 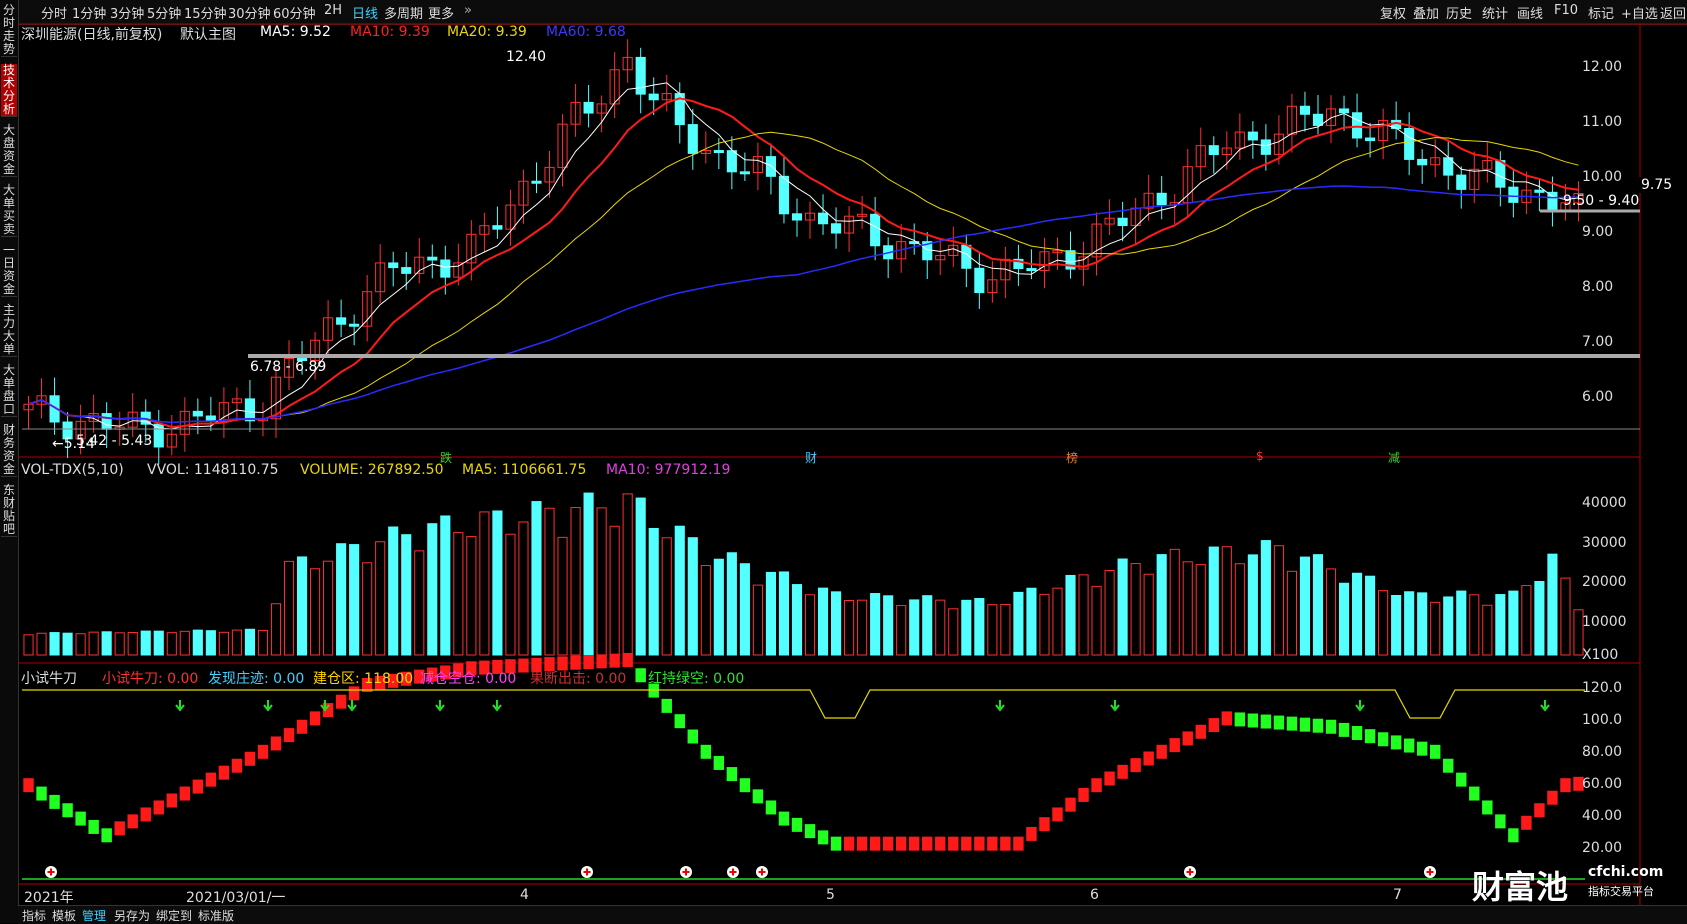 What do you see at coordinates (1598, 342) in the screenshot?
I see `price-axis-label: 7.00` at bounding box center [1598, 342].